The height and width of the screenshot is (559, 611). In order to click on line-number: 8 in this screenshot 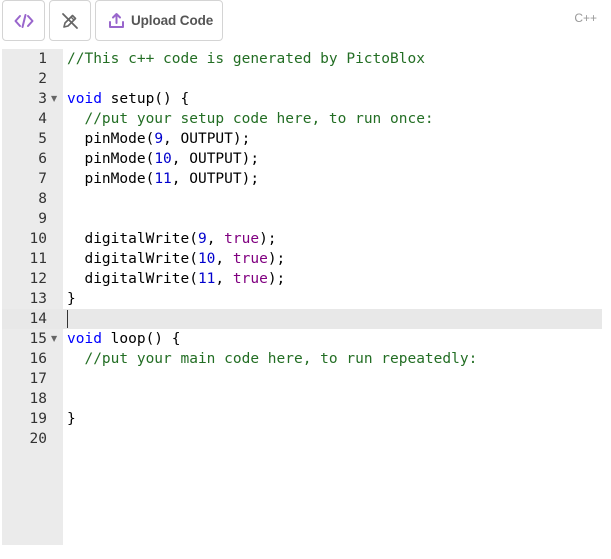, I will do `click(42, 199)`.